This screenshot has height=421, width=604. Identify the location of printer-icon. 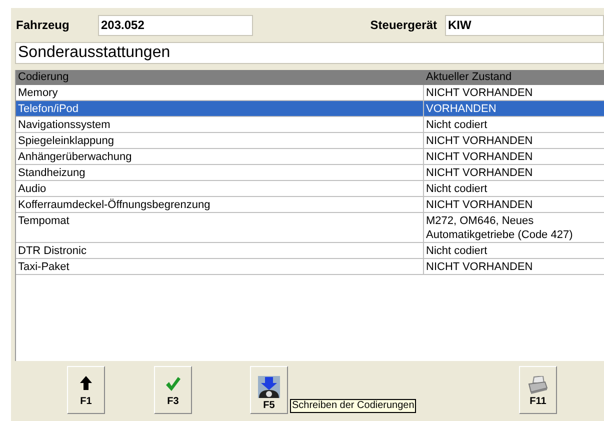
(538, 385).